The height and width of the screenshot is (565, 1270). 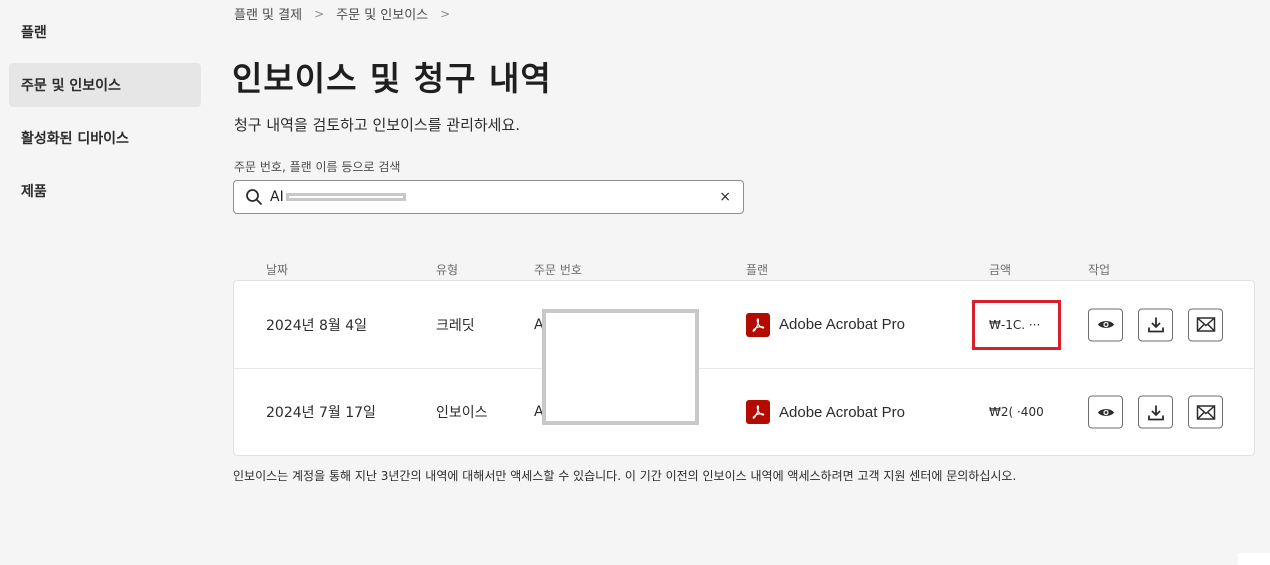 I want to click on search-label: 주문 번호, 플랜 이름 등으로 검색, so click(x=317, y=167).